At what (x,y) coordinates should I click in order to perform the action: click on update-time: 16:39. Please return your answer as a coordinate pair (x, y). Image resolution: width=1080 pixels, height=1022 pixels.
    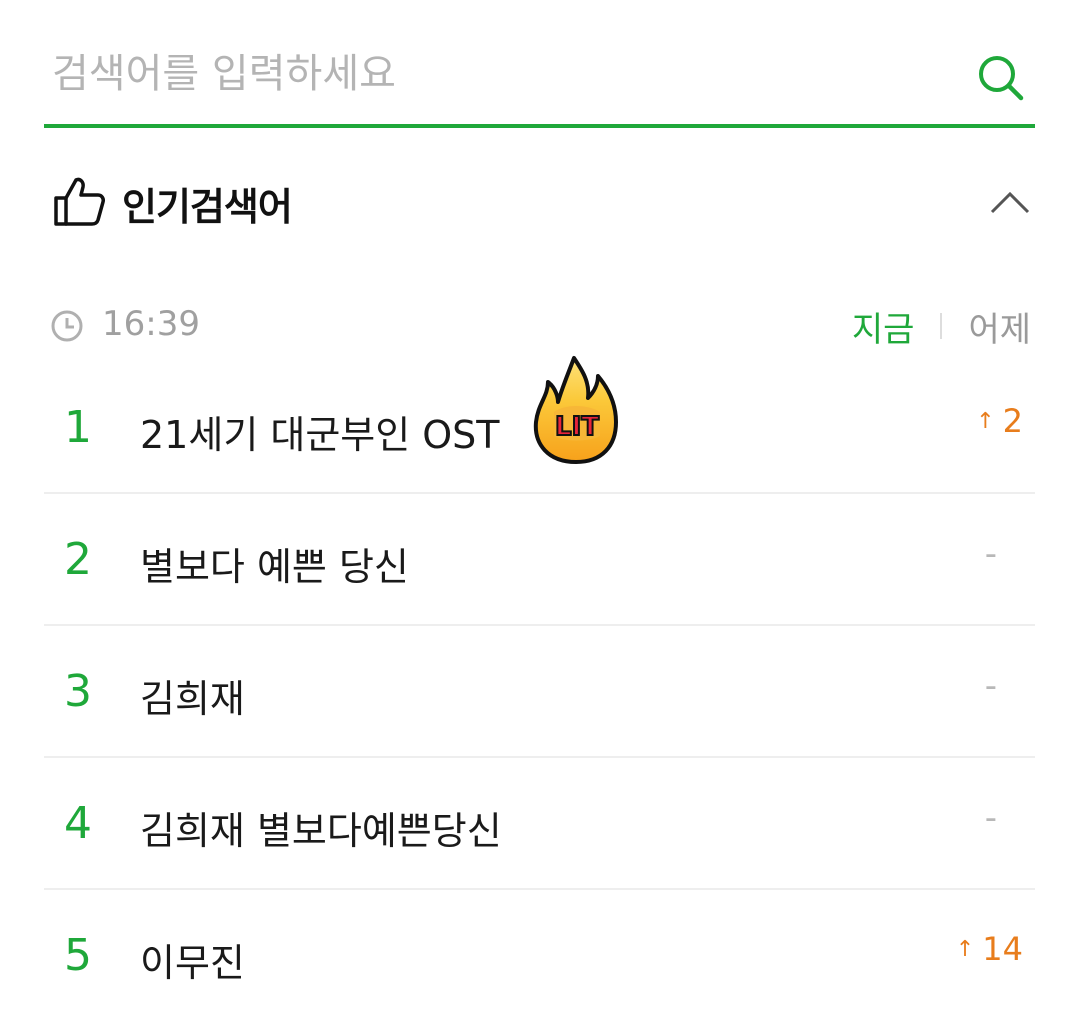
    Looking at the image, I should click on (151, 324).